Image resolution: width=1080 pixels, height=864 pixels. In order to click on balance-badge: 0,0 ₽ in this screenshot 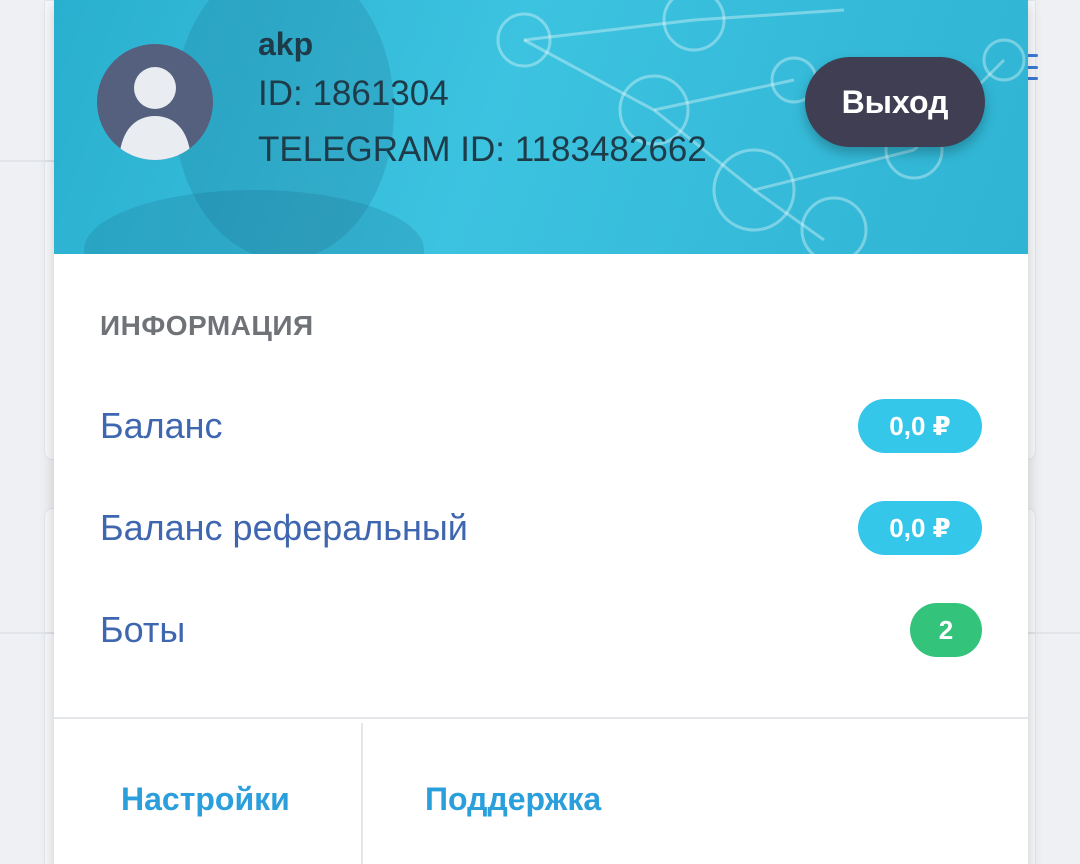, I will do `click(920, 426)`.